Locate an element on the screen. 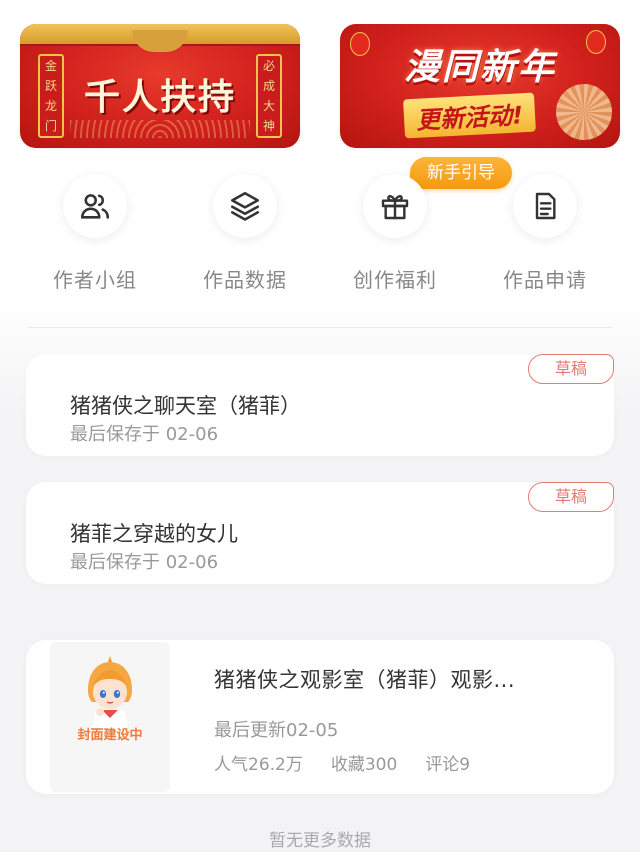  banner-title: 漫同新年 is located at coordinates (479, 67).